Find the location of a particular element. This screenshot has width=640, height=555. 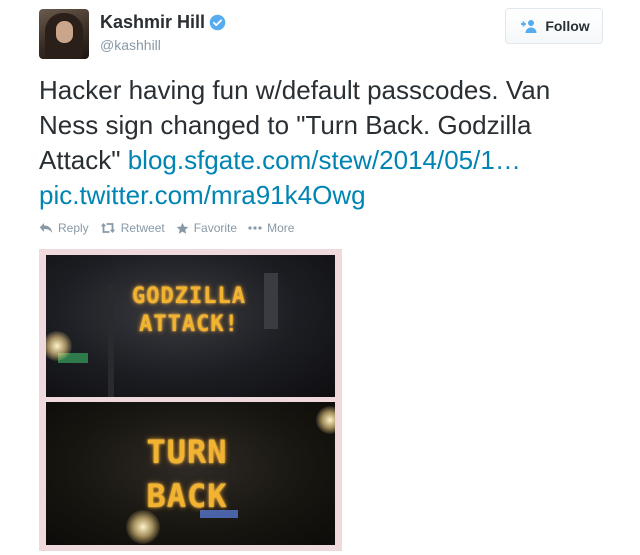

retweet-action: Retweet is located at coordinates (132, 228).